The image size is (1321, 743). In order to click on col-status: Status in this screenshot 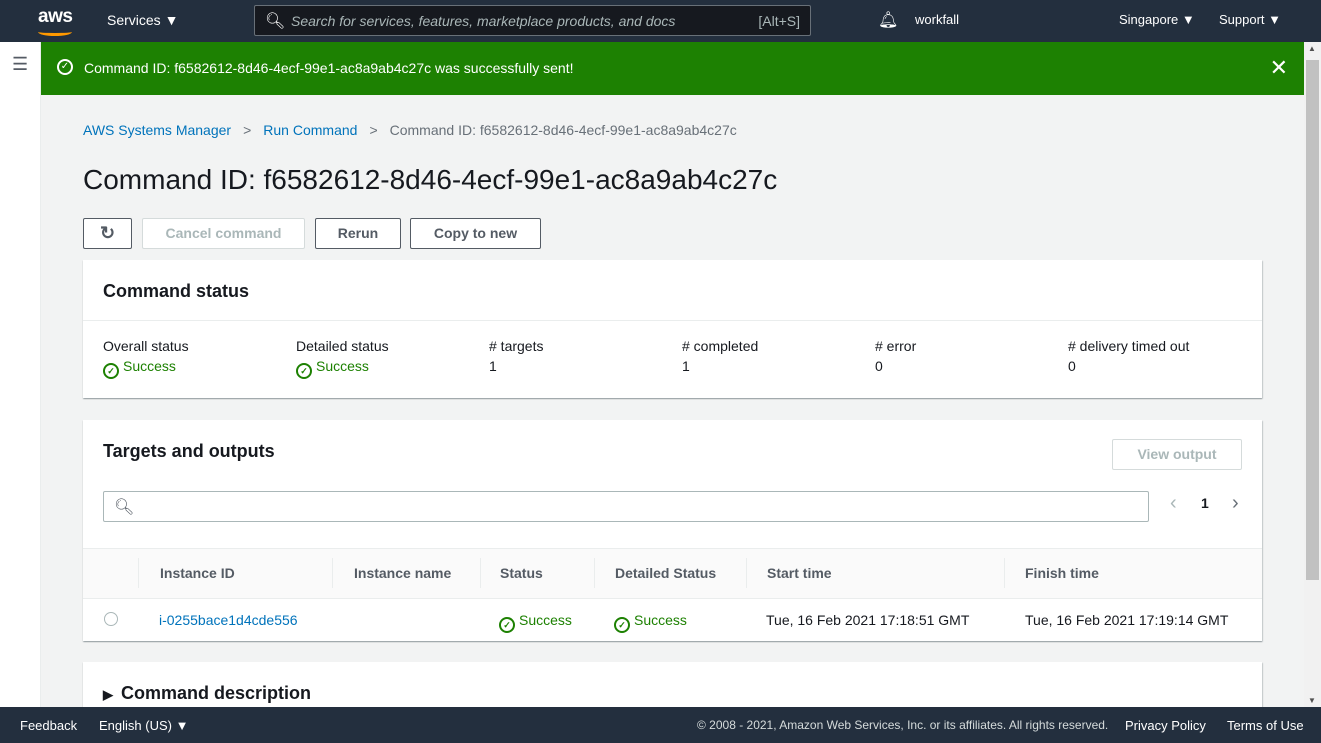, I will do `click(521, 573)`.